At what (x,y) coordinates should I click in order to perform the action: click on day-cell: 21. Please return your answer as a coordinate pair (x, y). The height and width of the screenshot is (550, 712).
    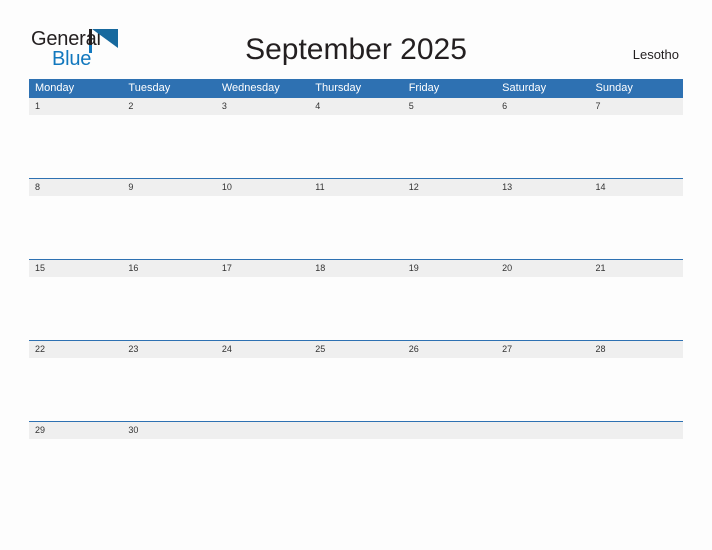
    Looking at the image, I should click on (636, 268).